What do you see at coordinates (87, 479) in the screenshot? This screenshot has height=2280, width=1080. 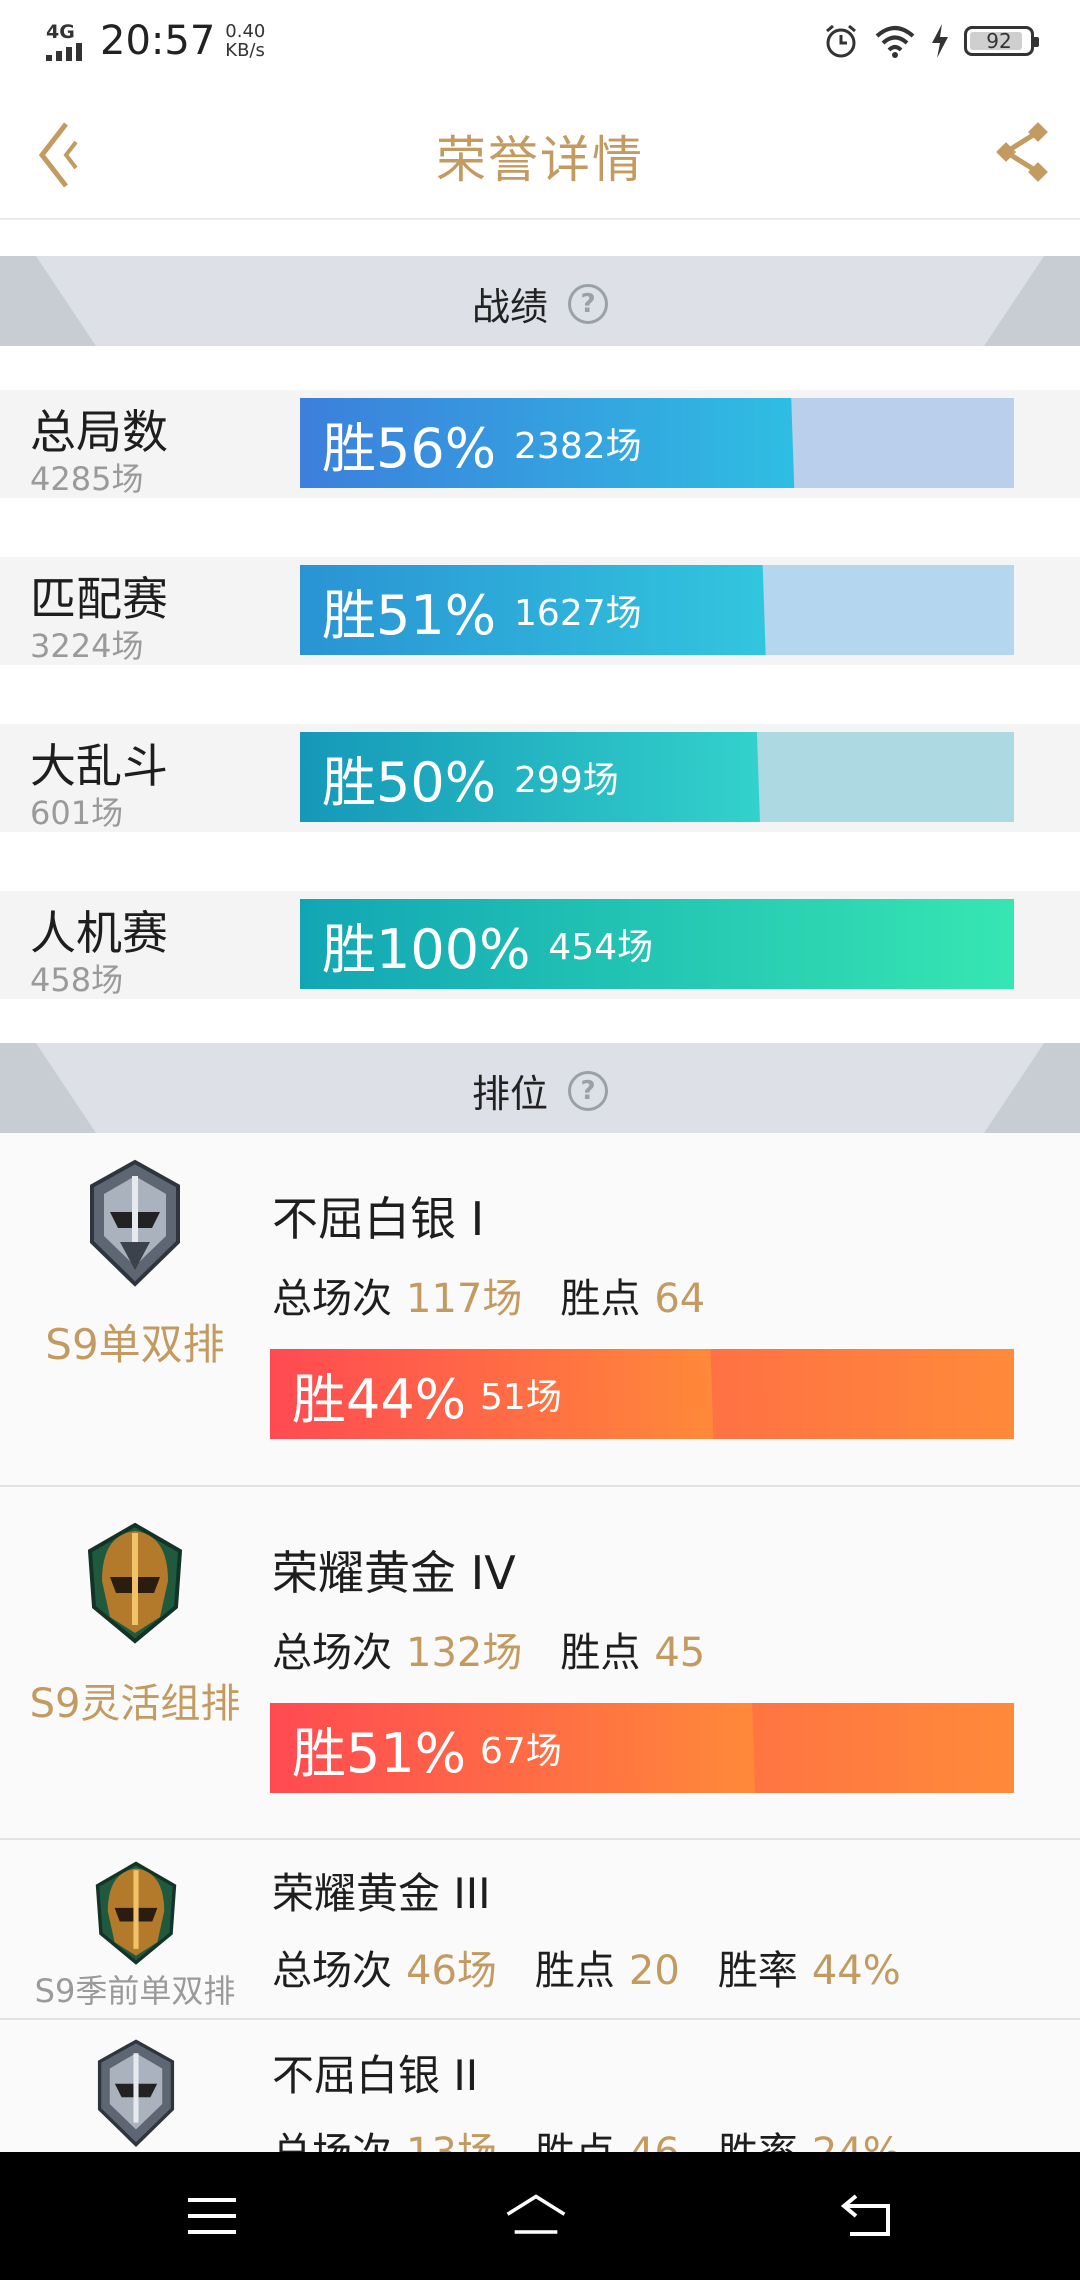 I see `mode-count: 4285场` at bounding box center [87, 479].